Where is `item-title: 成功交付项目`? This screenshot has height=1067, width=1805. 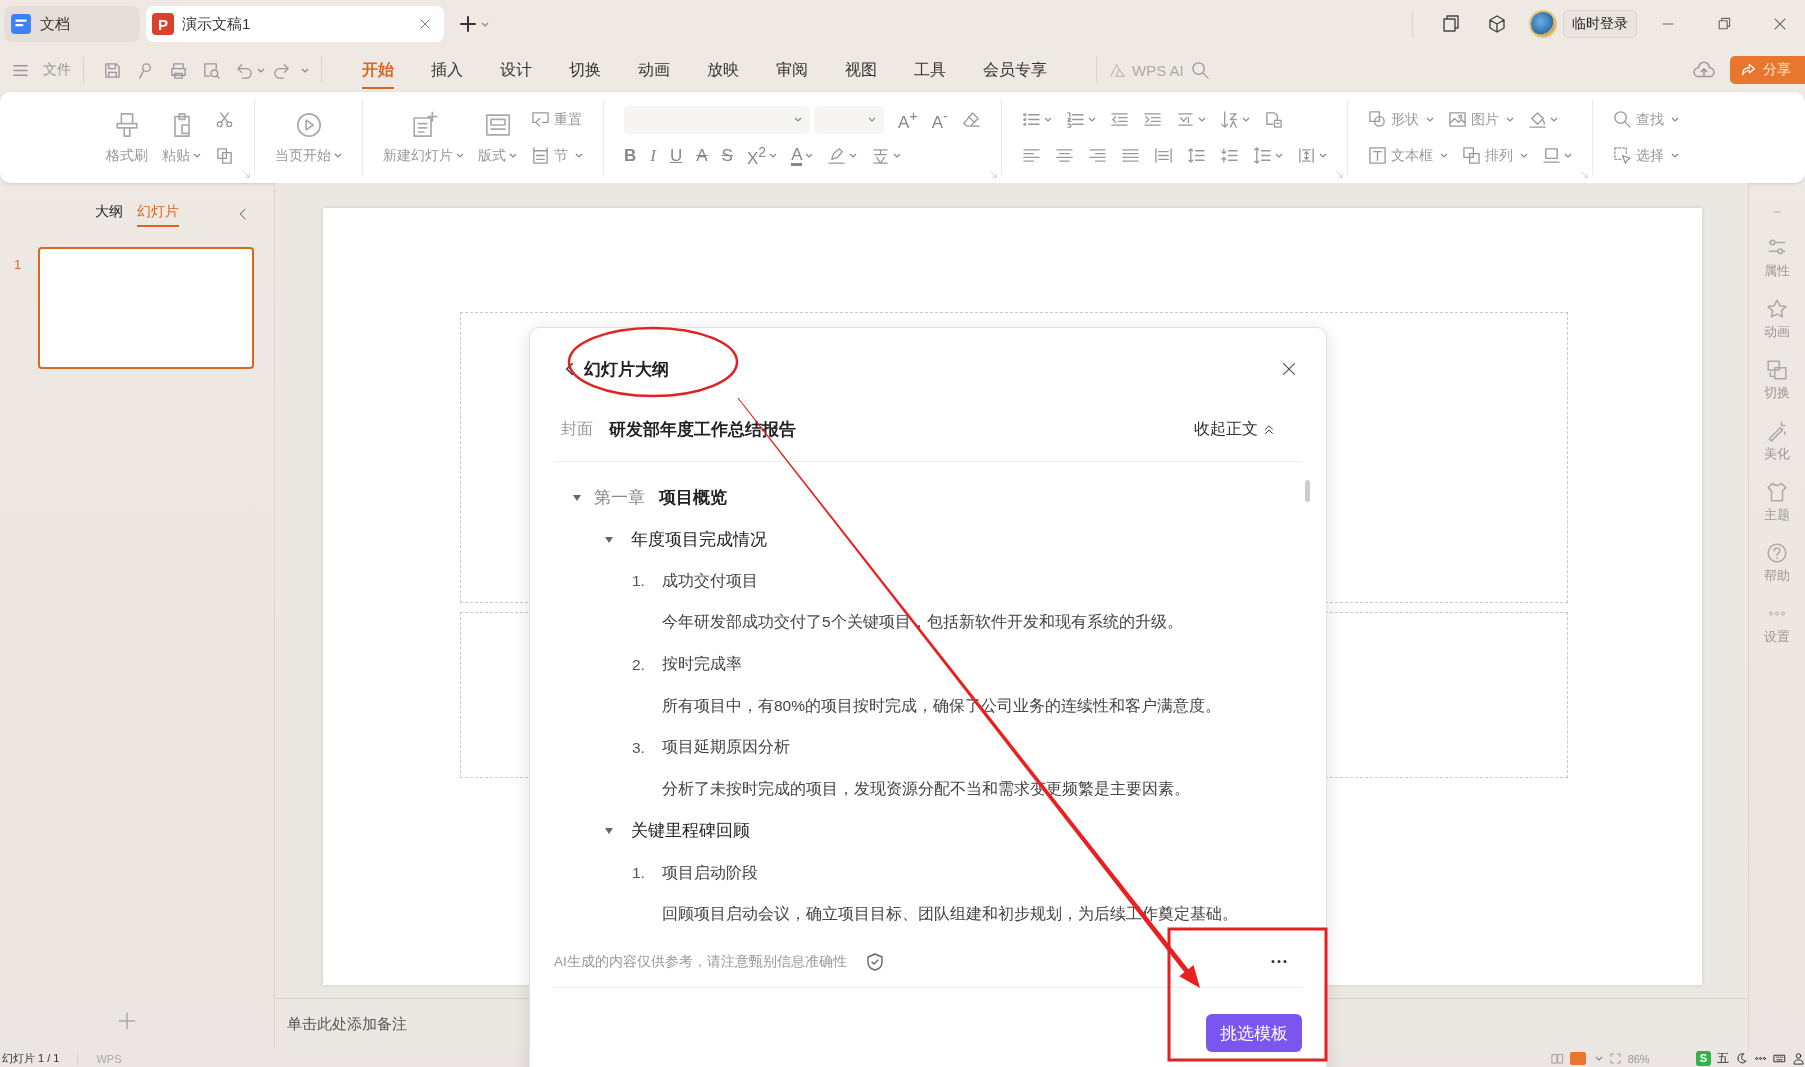 item-title: 成功交付项目 is located at coordinates (710, 581).